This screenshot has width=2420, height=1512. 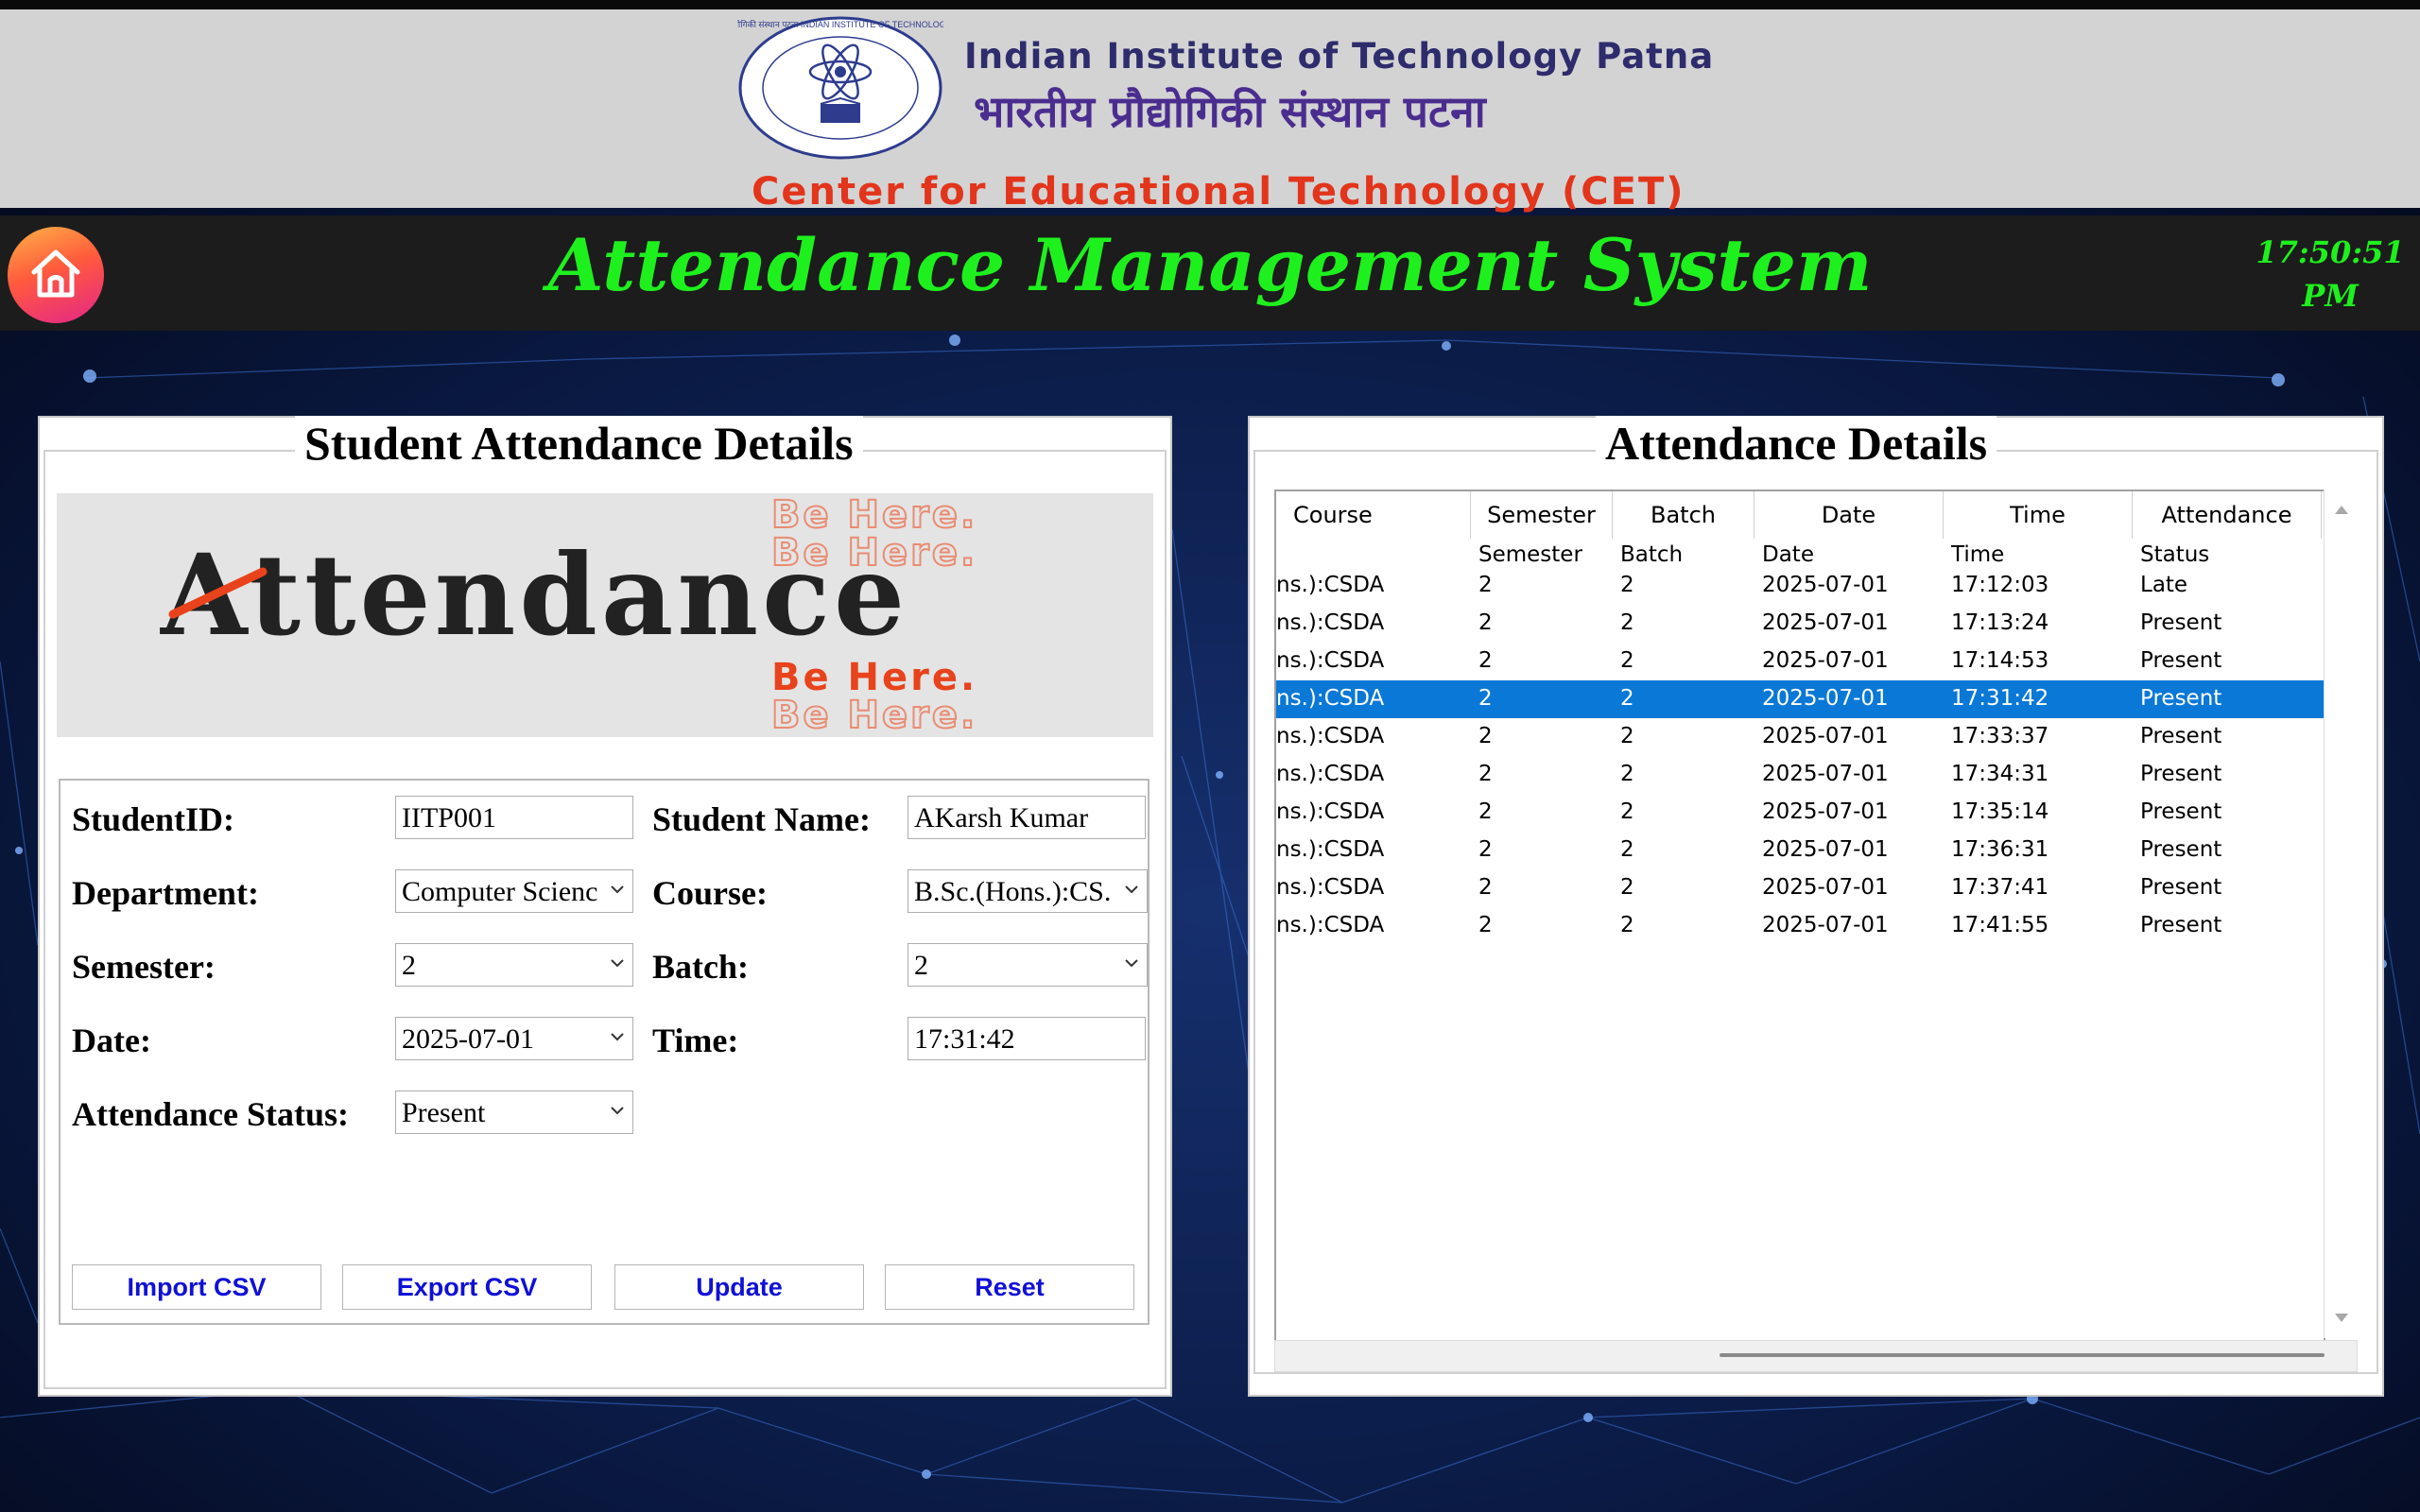 I want to click on horizontal-scrollbar, so click(x=1816, y=1356).